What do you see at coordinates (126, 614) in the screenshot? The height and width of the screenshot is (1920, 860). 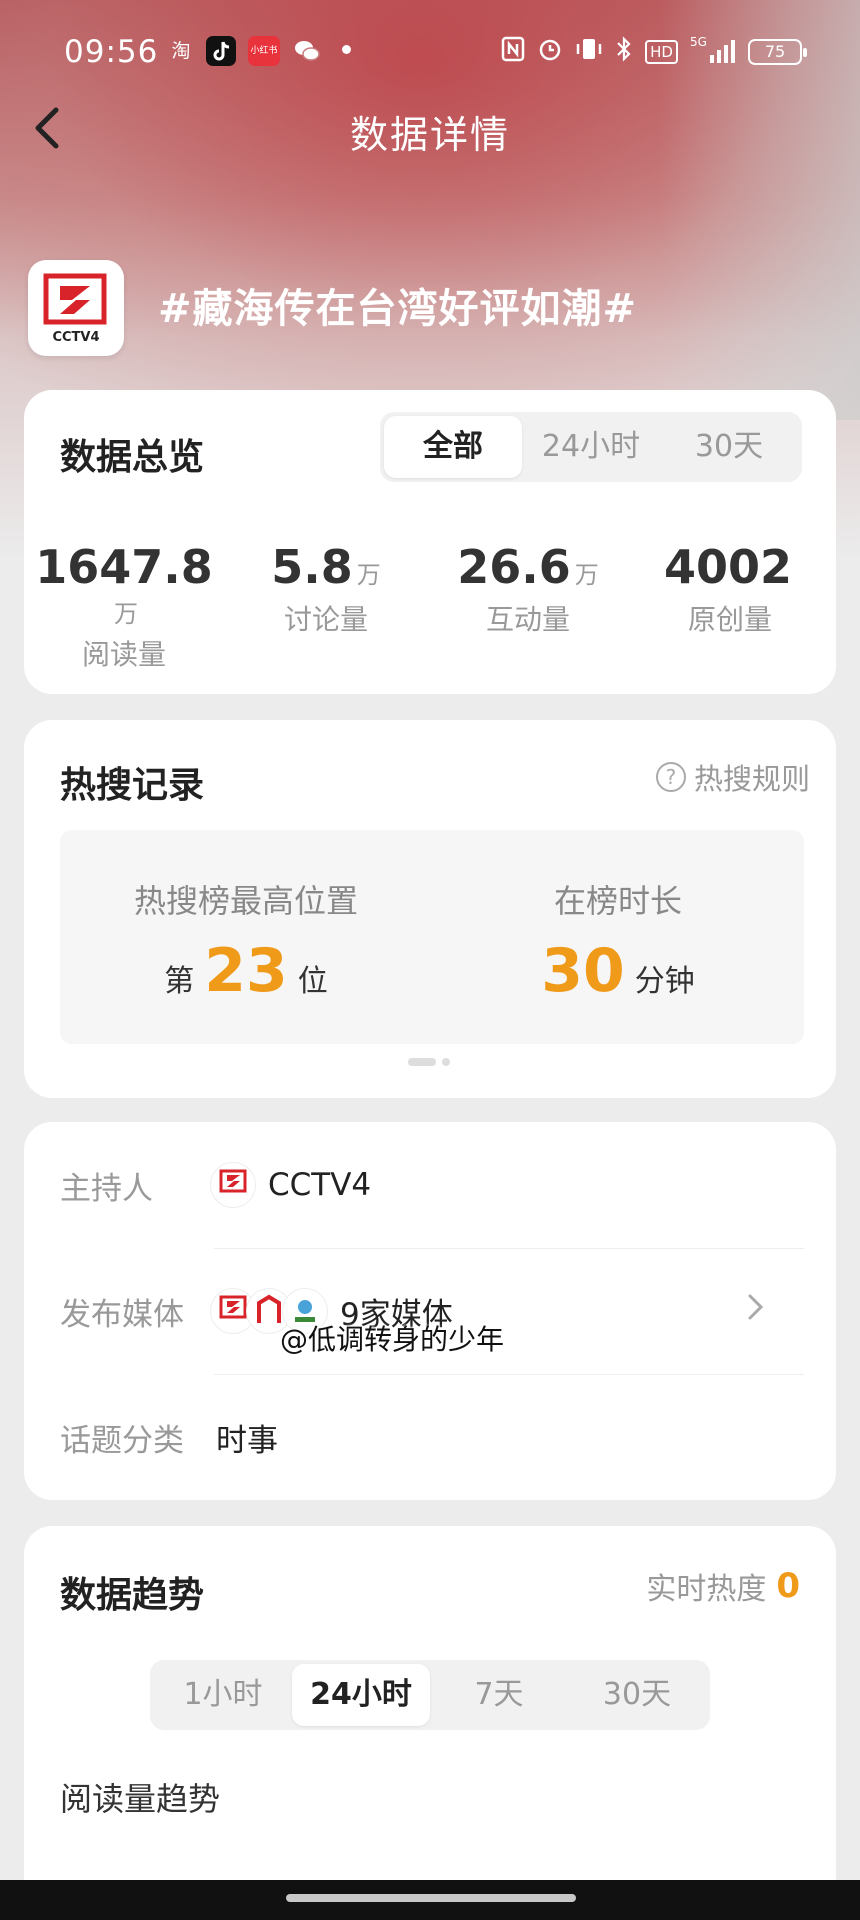 I see `stat-read-unit: 万` at bounding box center [126, 614].